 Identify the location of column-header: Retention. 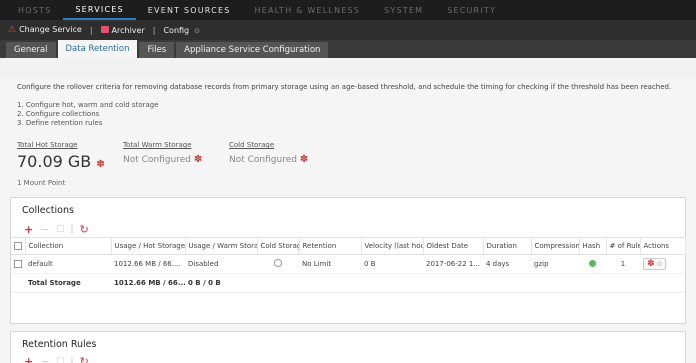
(330, 246).